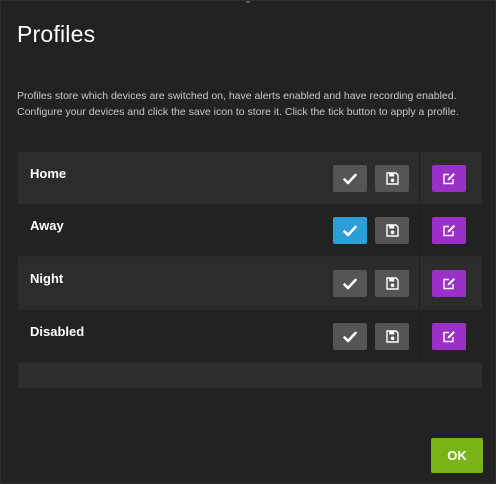 Image resolution: width=496 pixels, height=484 pixels. What do you see at coordinates (250, 336) in the screenshot?
I see `profile-row-disabled: Disabled` at bounding box center [250, 336].